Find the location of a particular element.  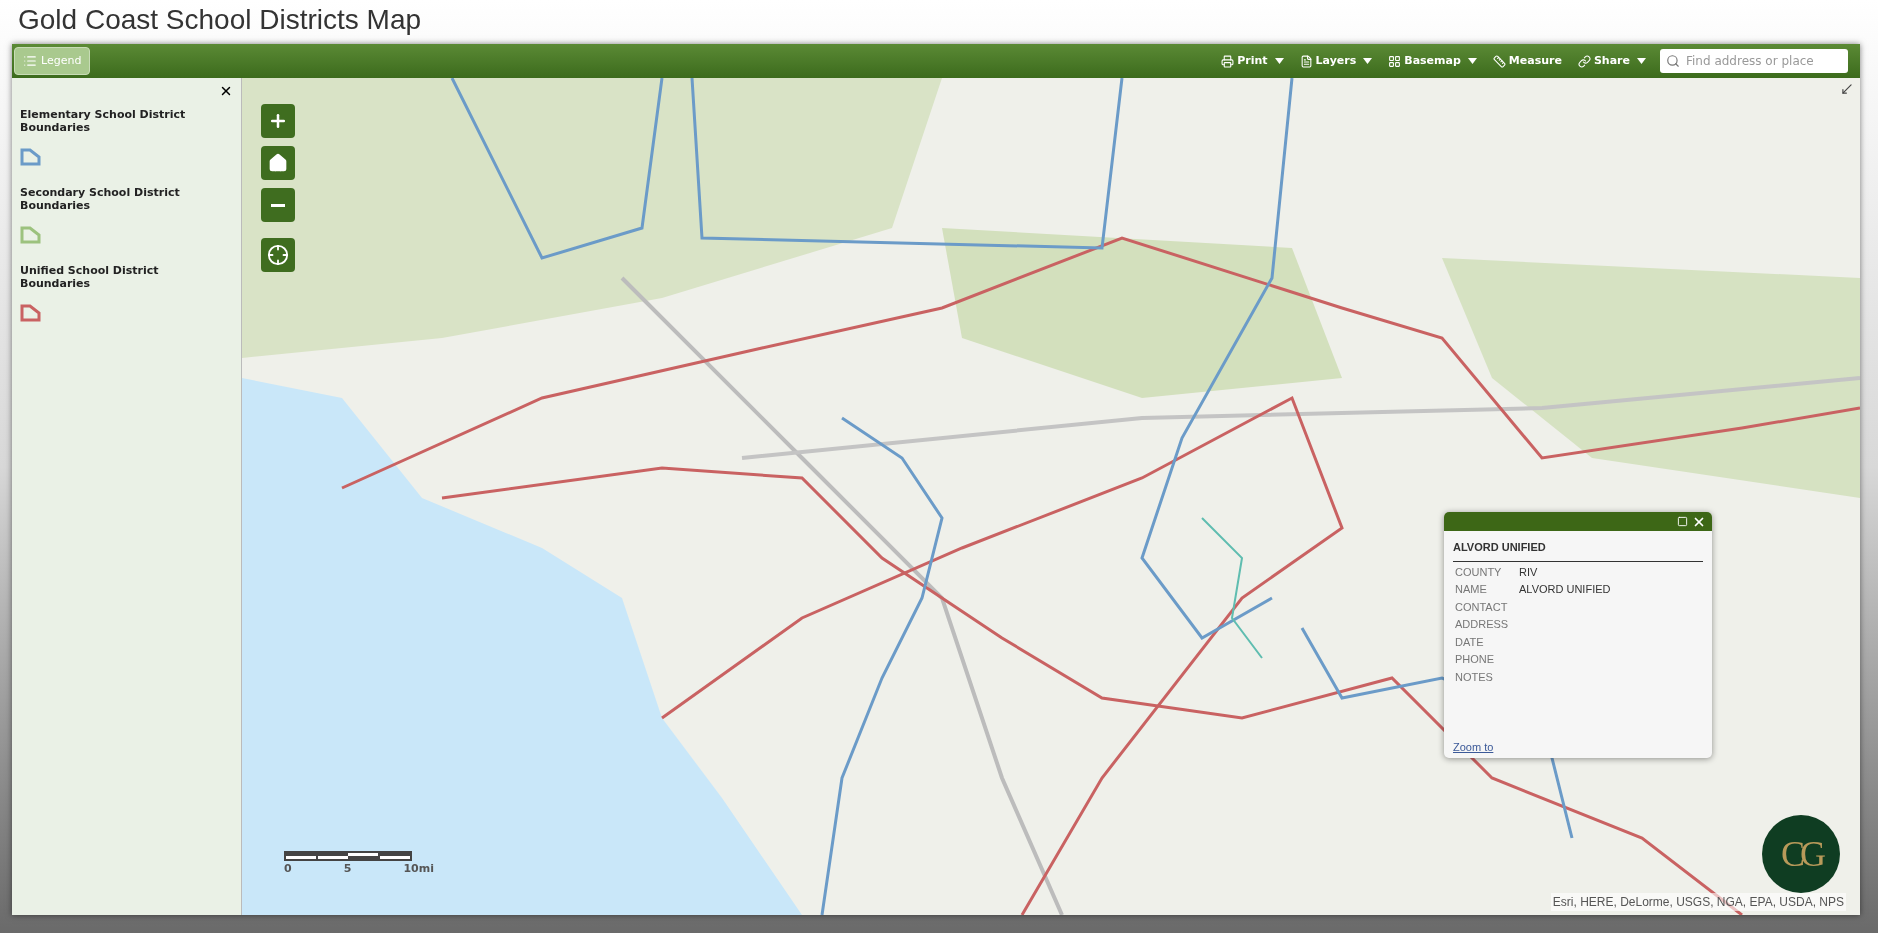

home-button is located at coordinates (278, 163).